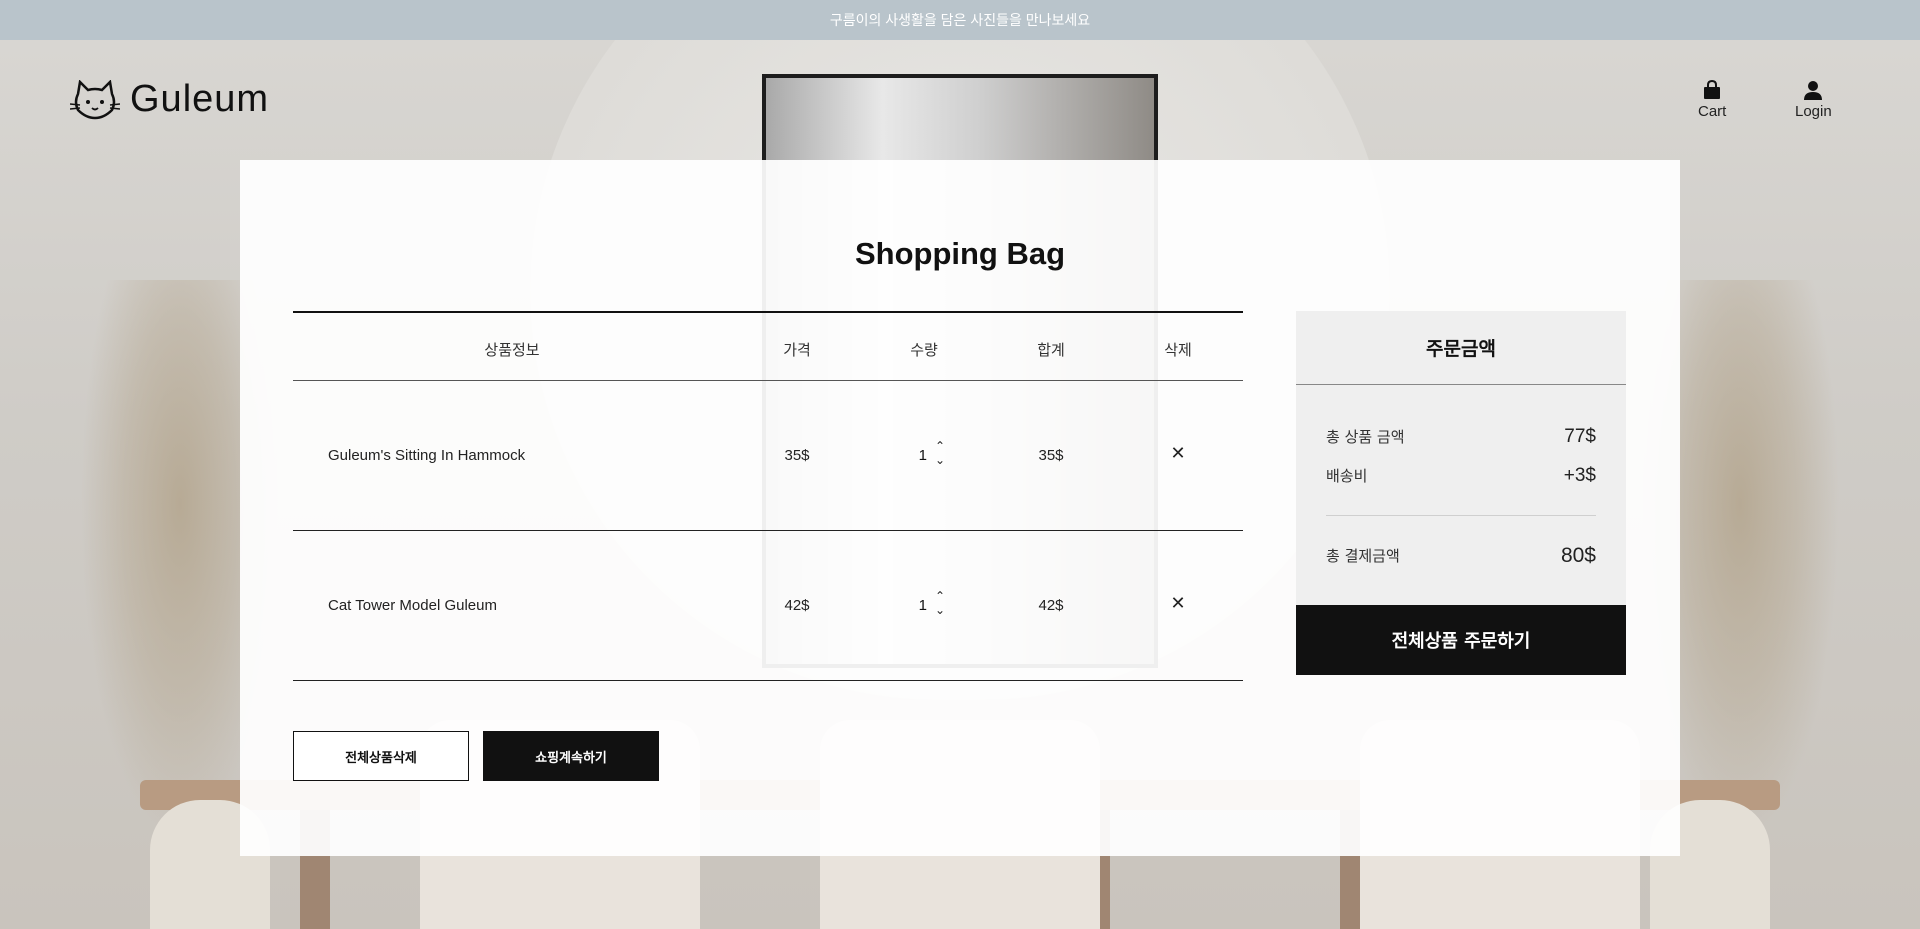 Image resolution: width=1920 pixels, height=929 pixels. I want to click on summary-shipping: 배송비 +3$, so click(1461, 475).